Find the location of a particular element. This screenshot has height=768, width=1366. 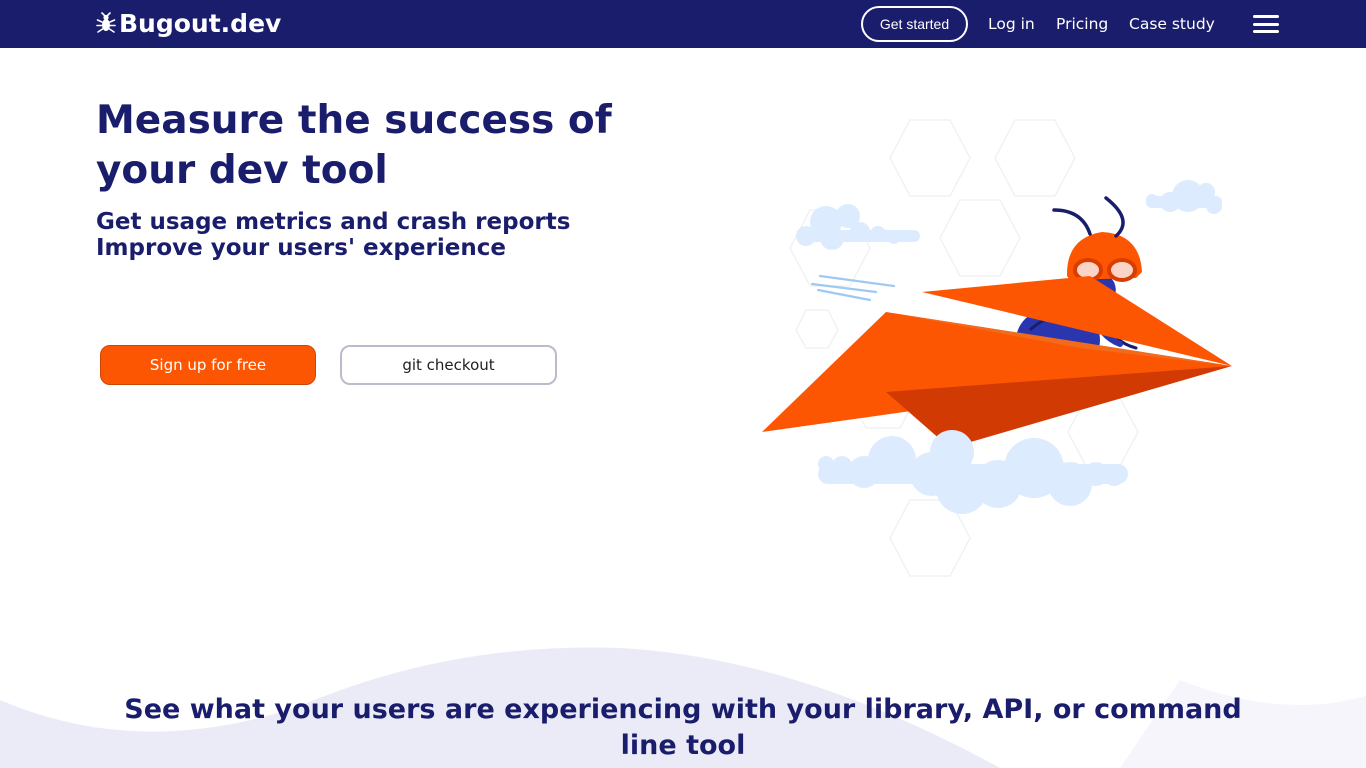

speed-lines is located at coordinates (853, 288).